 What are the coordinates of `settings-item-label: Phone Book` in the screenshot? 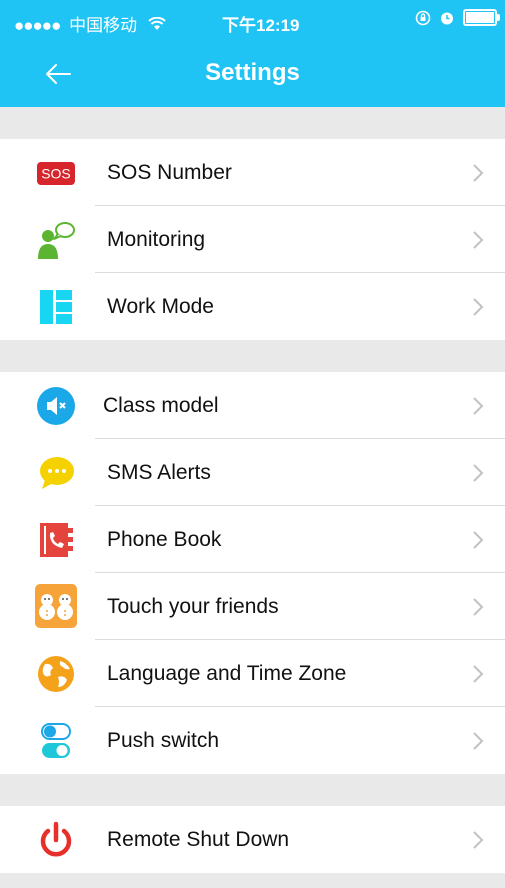 It's located at (164, 539).